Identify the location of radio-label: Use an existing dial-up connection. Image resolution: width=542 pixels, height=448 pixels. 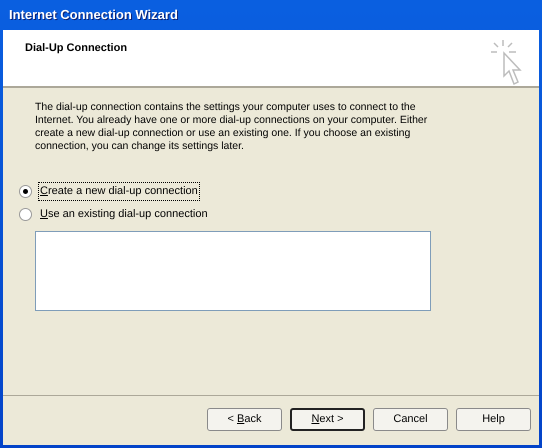
(124, 214).